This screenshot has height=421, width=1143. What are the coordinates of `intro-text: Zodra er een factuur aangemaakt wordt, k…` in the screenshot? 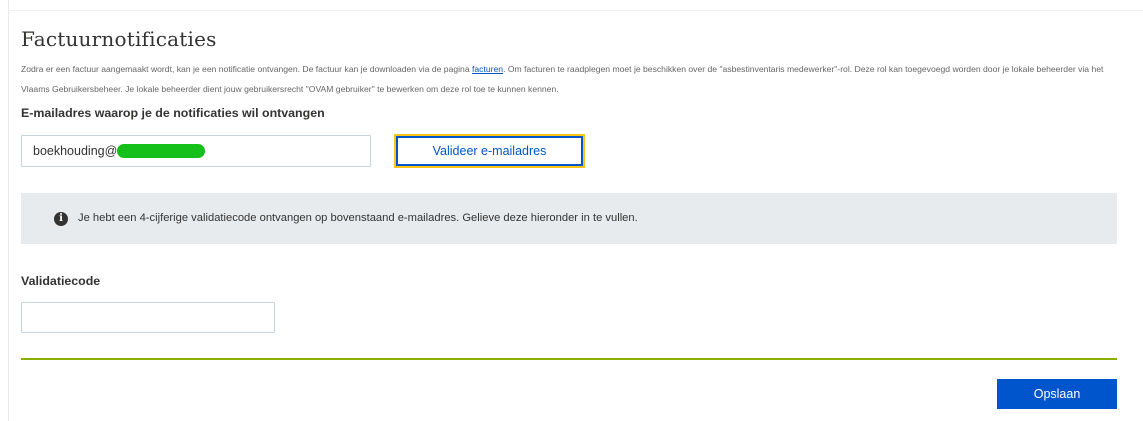 It's located at (571, 79).